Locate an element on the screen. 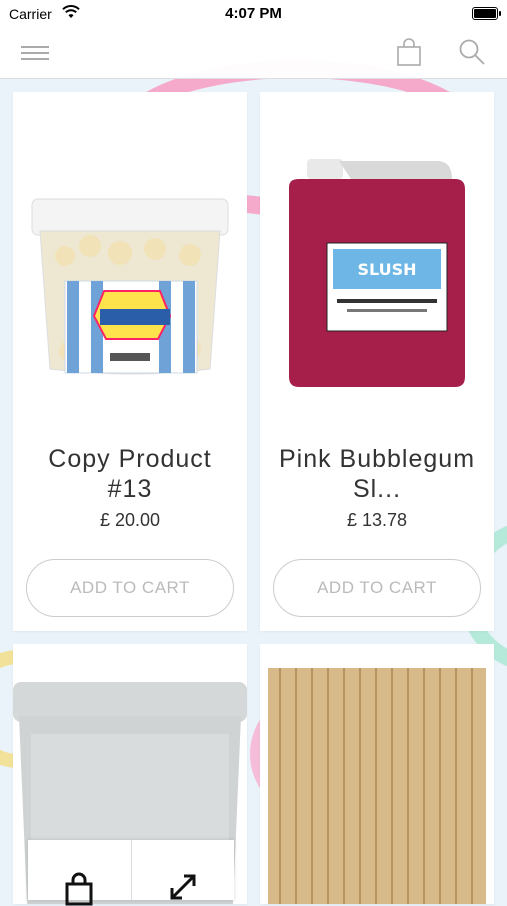 Image resolution: width=507 pixels, height=906 pixels. product-title: Copy Product #13 is located at coordinates (130, 474).